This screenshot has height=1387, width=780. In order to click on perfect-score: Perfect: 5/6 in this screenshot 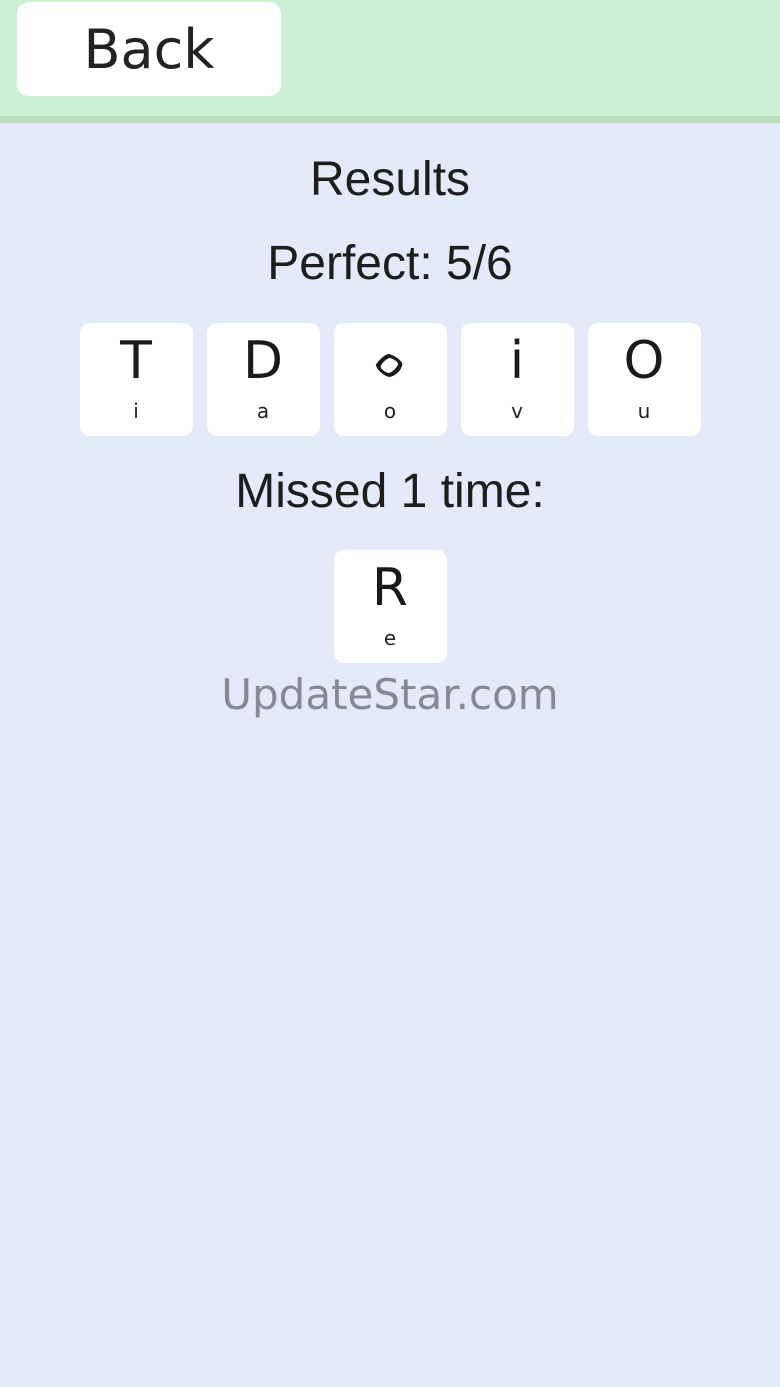, I will do `click(390, 263)`.